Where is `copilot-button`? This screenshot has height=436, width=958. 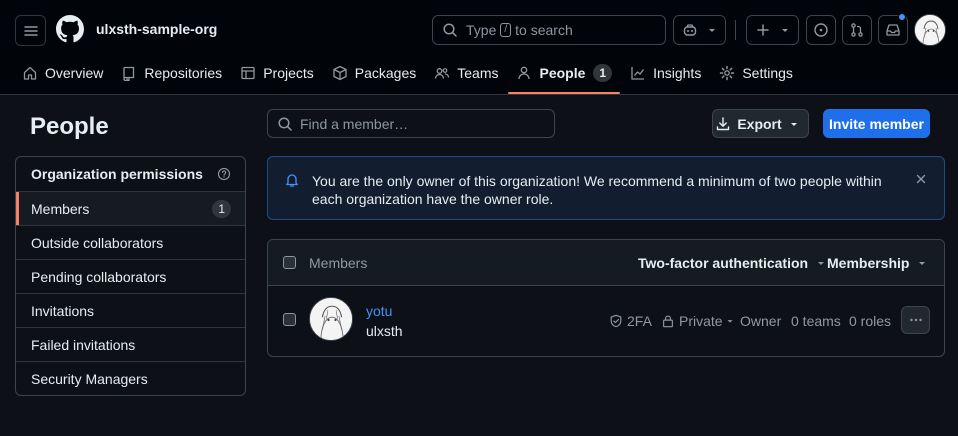 copilot-button is located at coordinates (699, 30).